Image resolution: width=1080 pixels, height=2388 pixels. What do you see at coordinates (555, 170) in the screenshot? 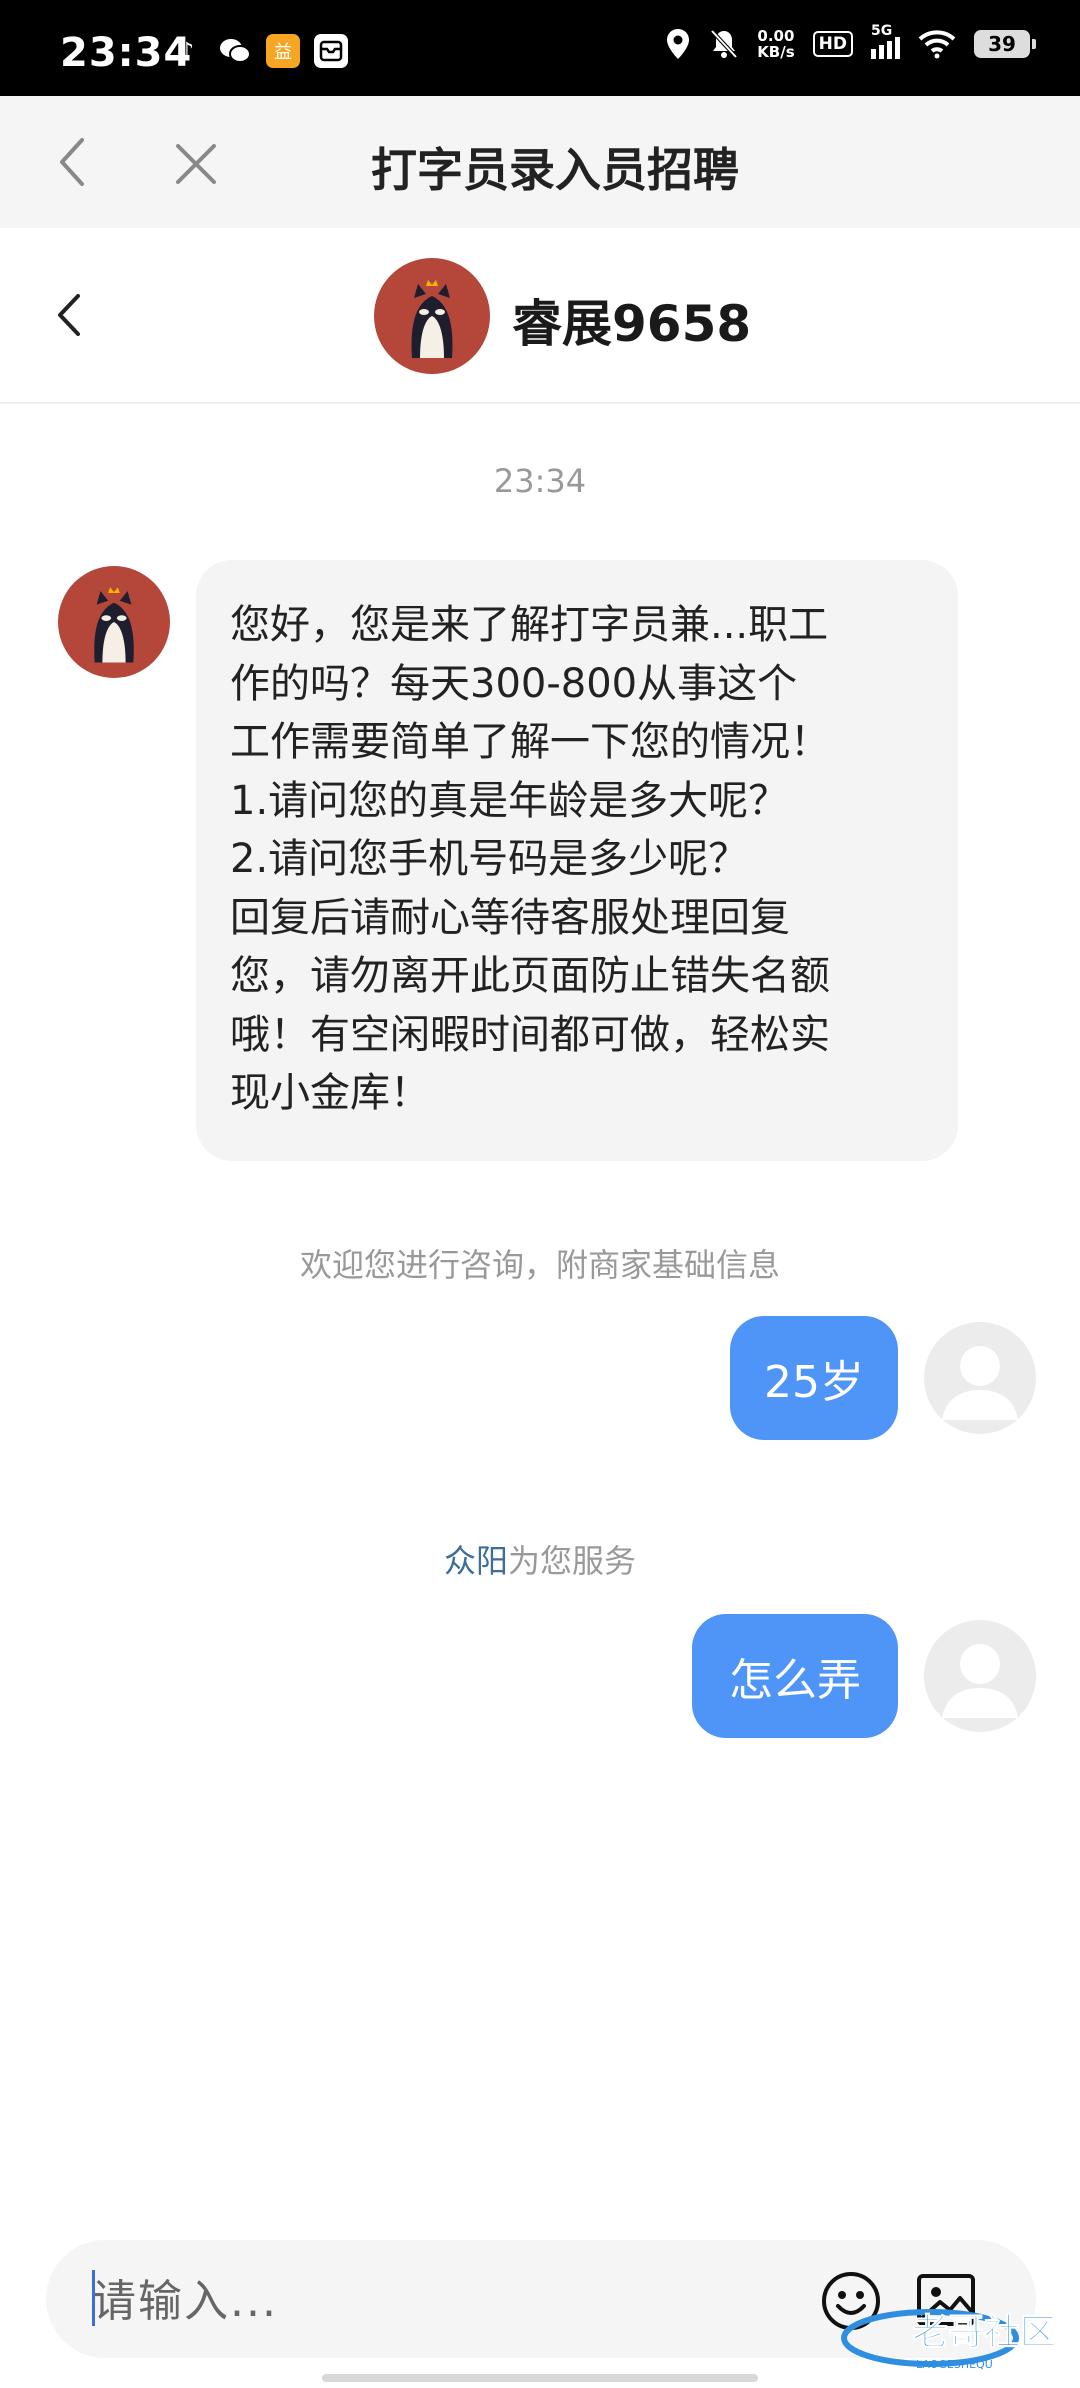
I see `page-title: 打字员录入员招聘` at bounding box center [555, 170].